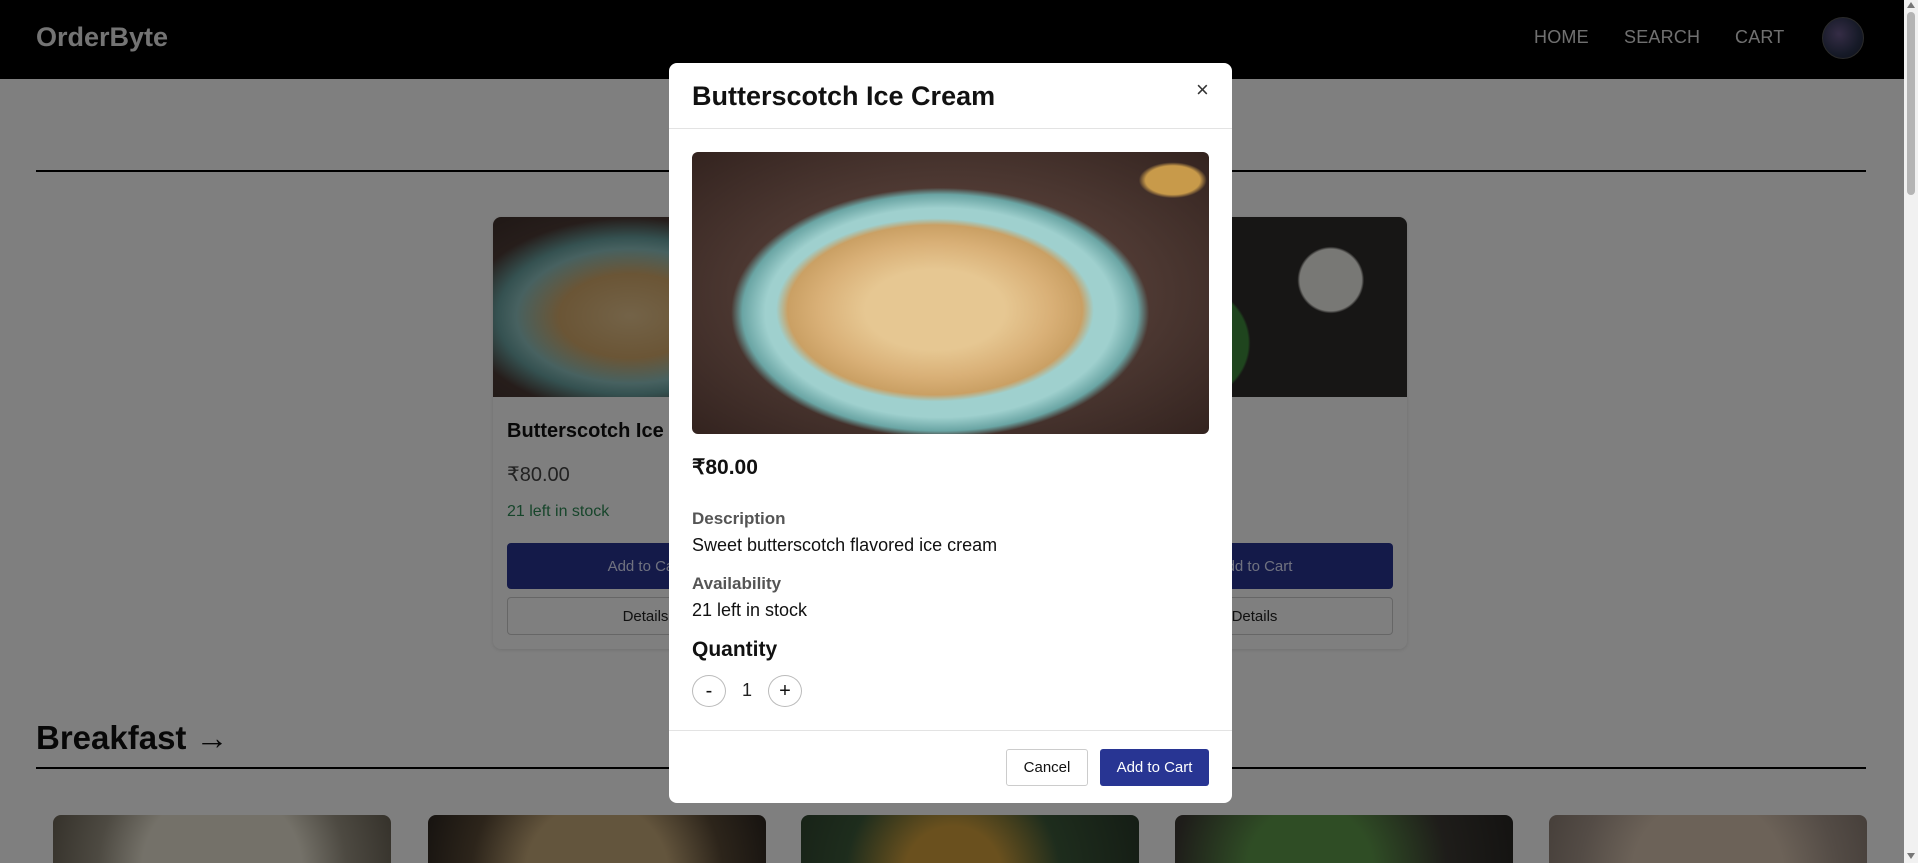 Image resolution: width=1918 pixels, height=863 pixels. Describe the element at coordinates (845, 545) in the screenshot. I see `description-text: Sweet butterscotch flavored ice cream` at that location.